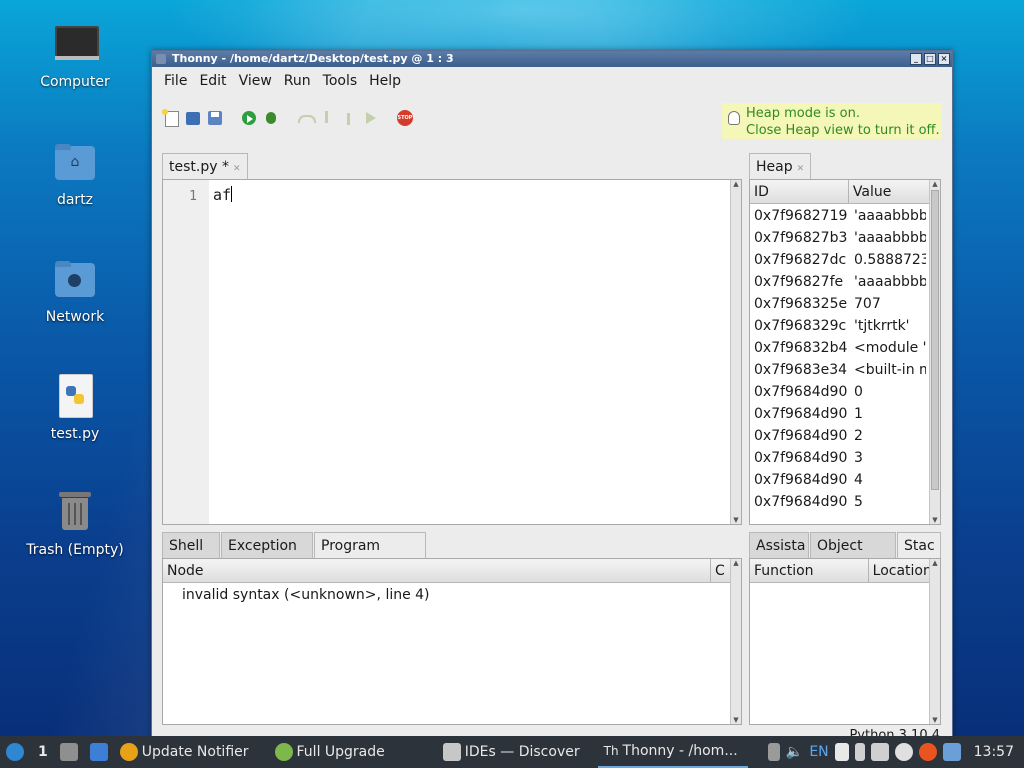  I want to click on tab-object-inspector: Object inspe, so click(853, 545).